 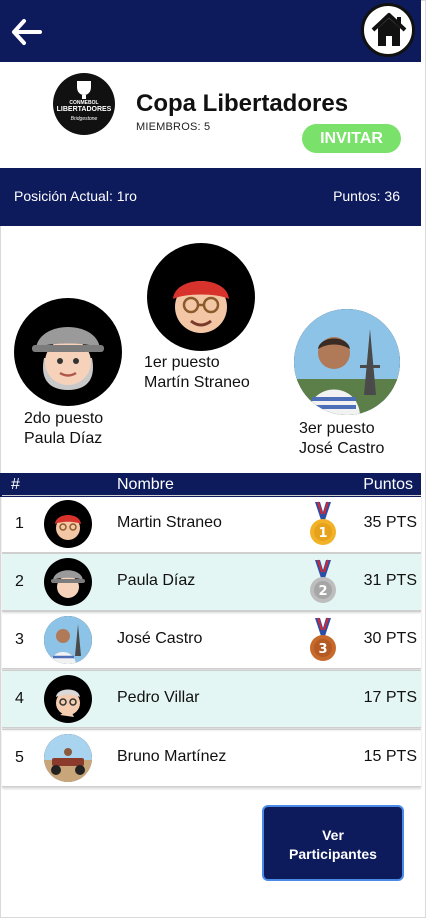 What do you see at coordinates (337, 428) in the screenshot?
I see `podium-third-place: 3er puesto` at bounding box center [337, 428].